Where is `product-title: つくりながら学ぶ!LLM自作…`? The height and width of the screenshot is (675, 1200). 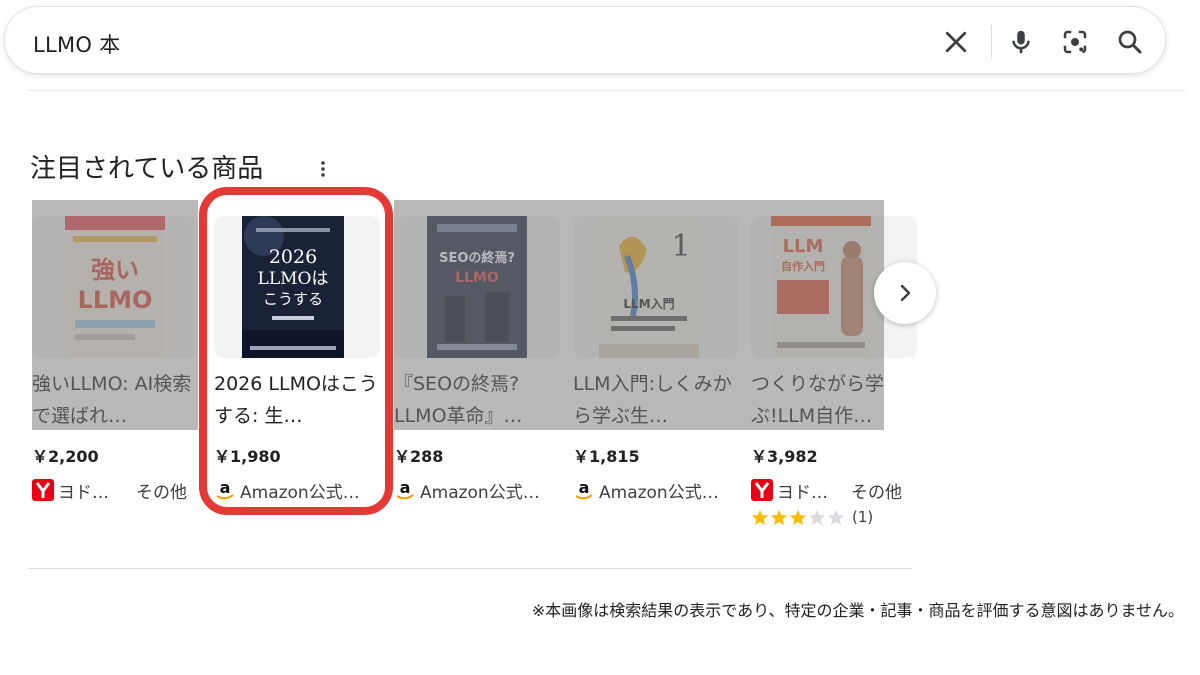 product-title: つくりながら学ぶ!LLM自作… is located at coordinates (836, 400).